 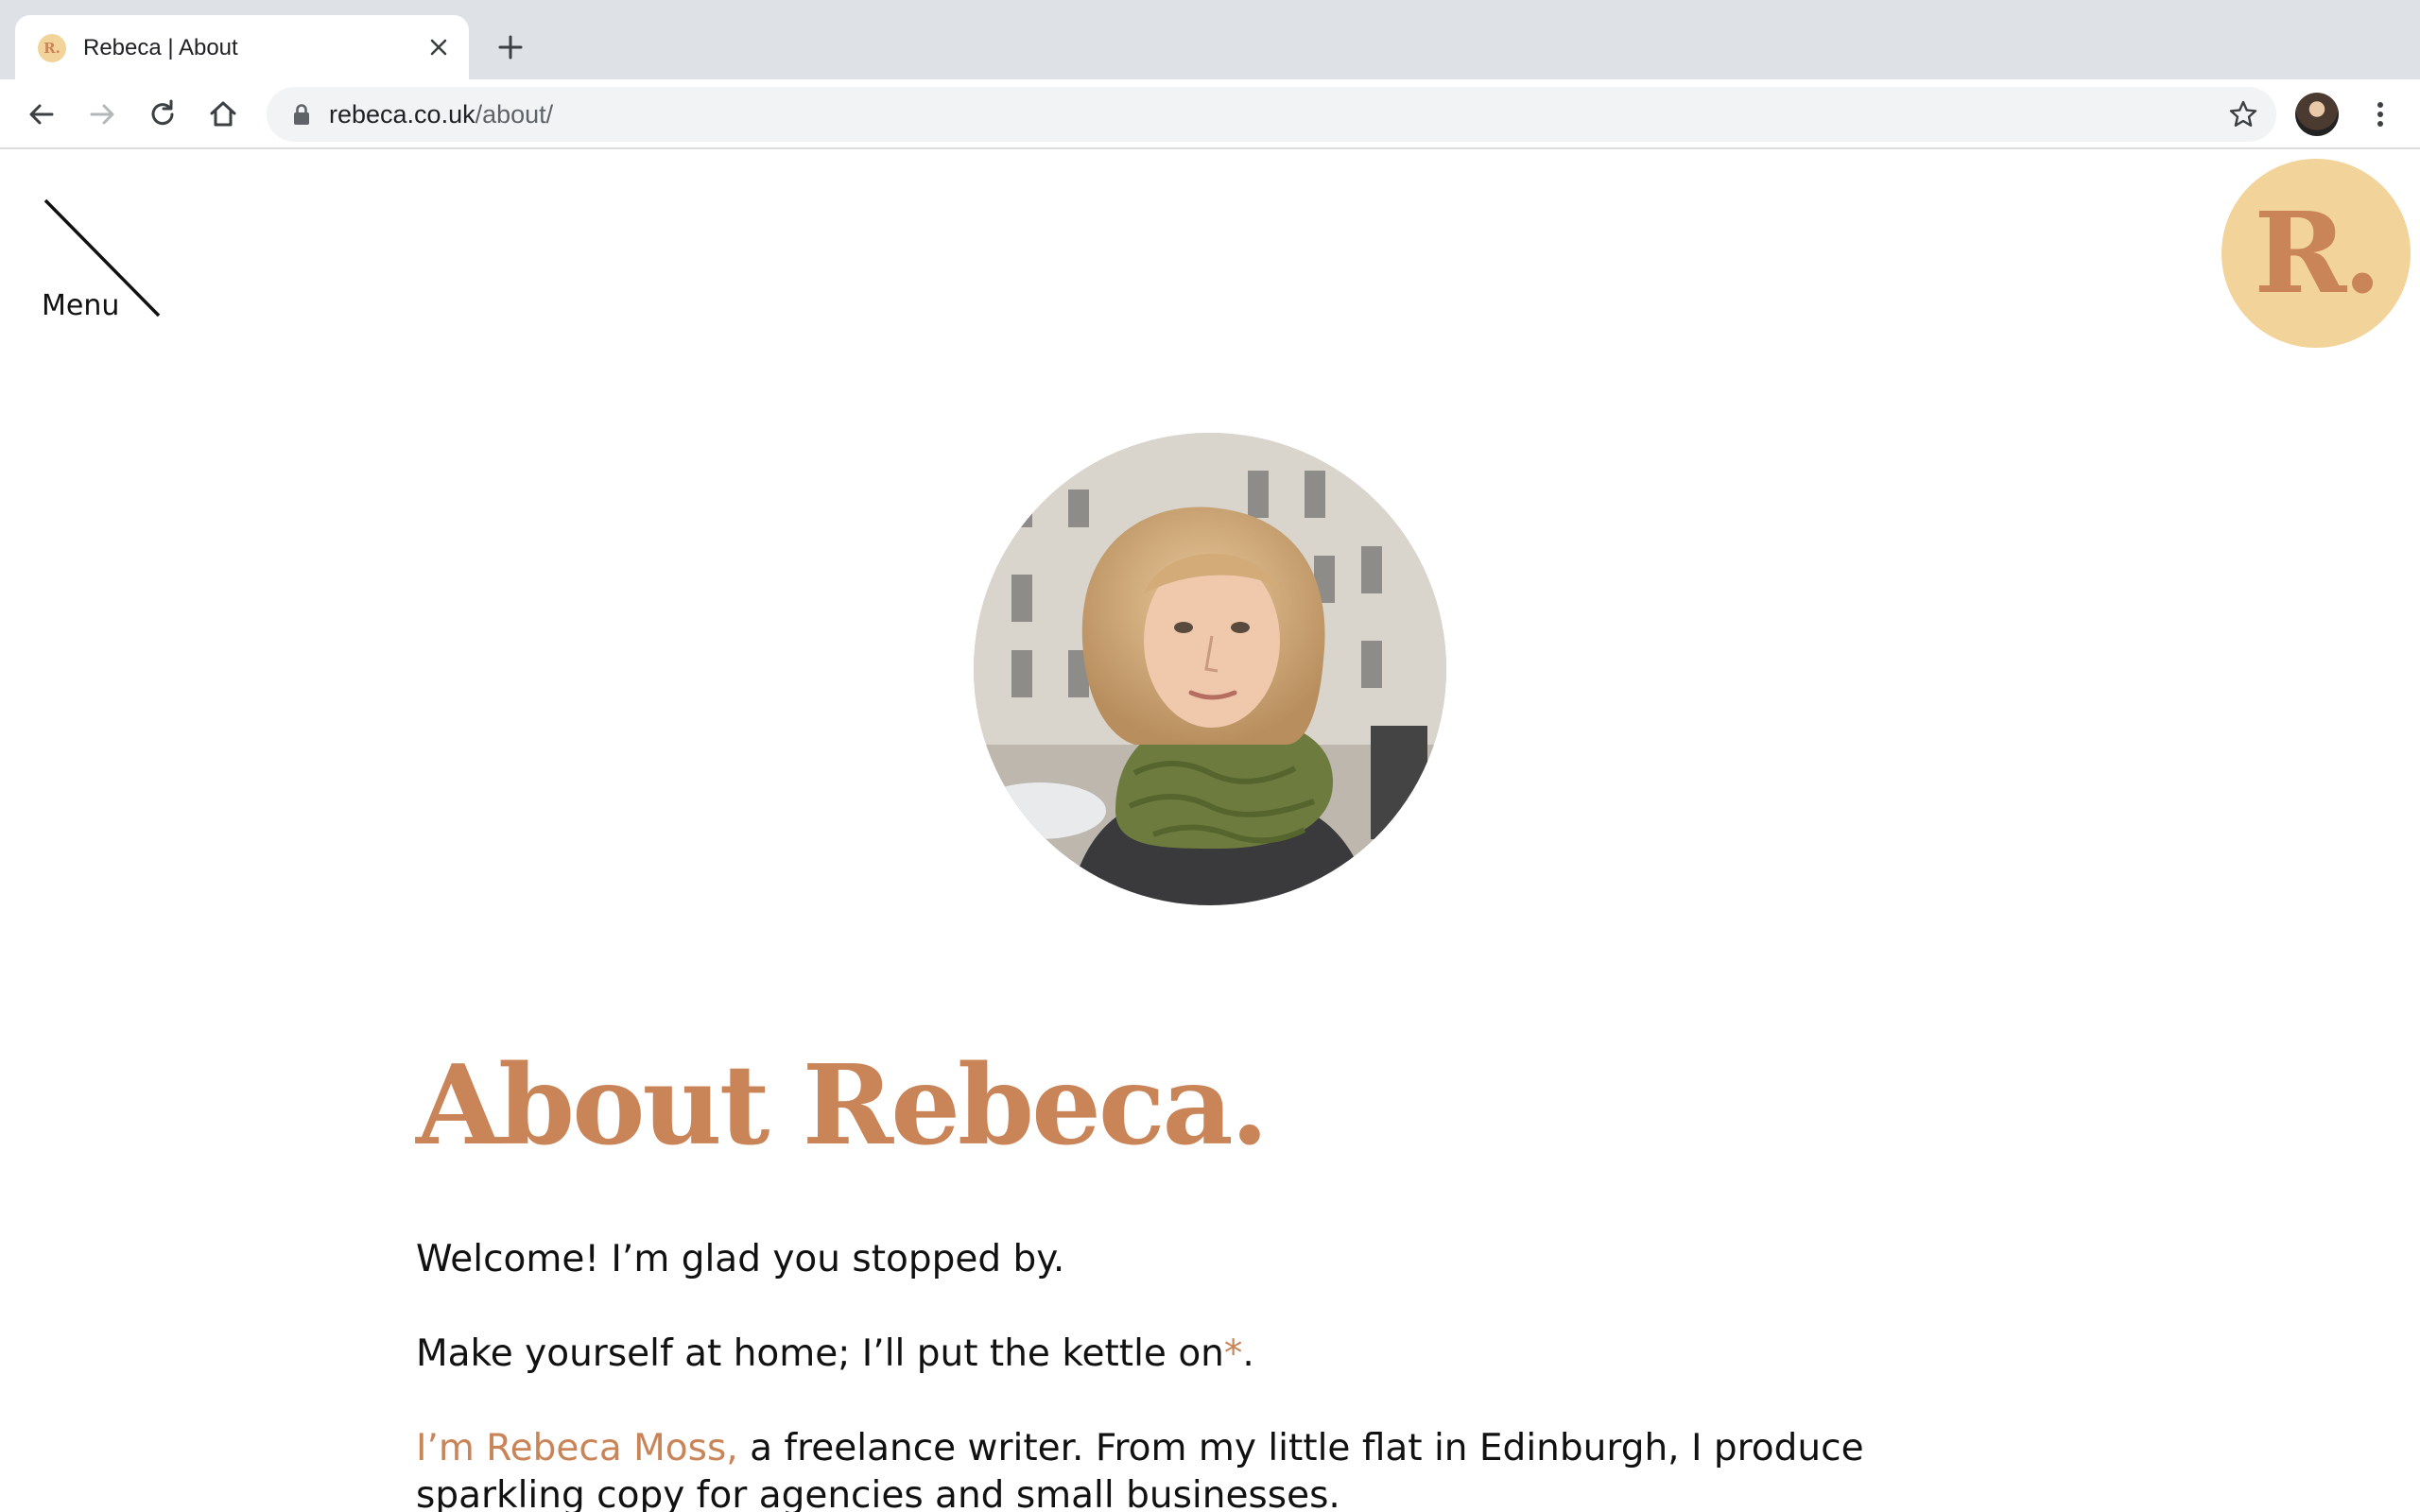 I want to click on site-logo: R., so click(x=2316, y=253).